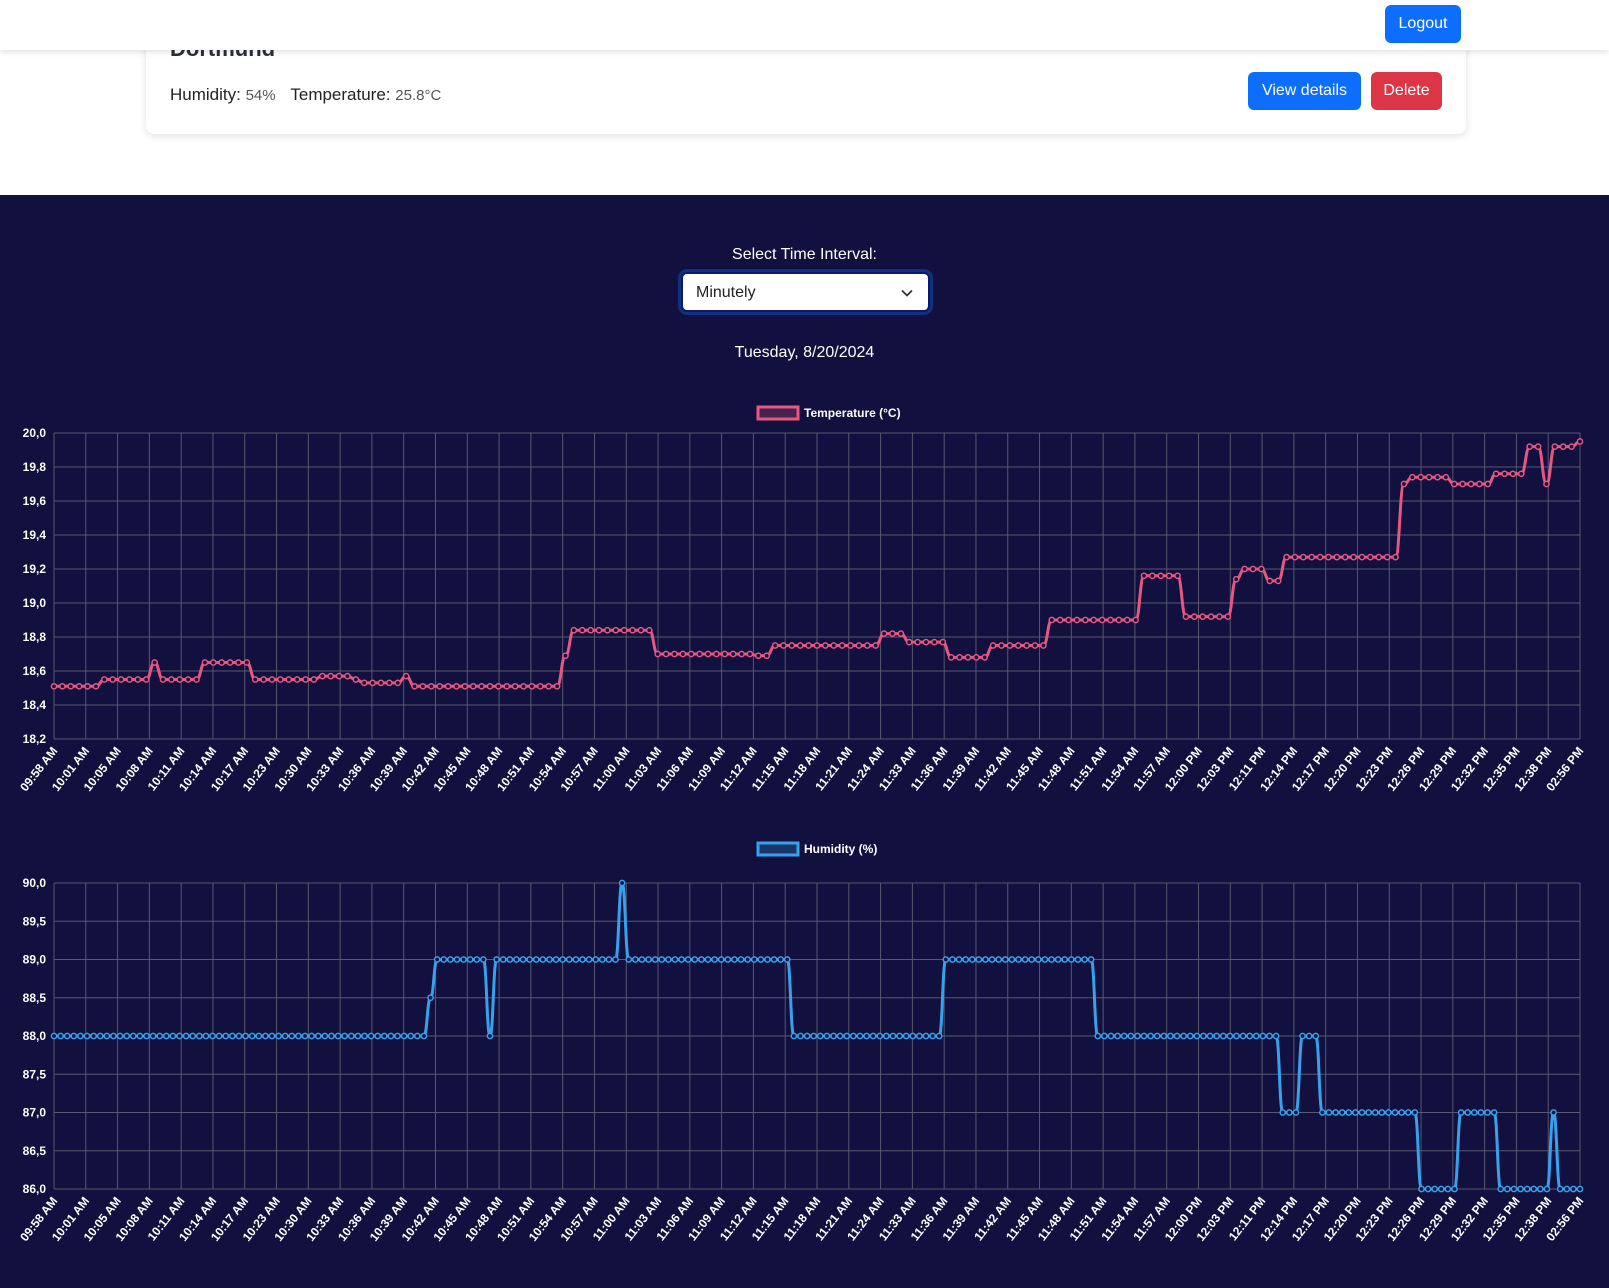 The height and width of the screenshot is (1288, 1609). What do you see at coordinates (1304, 91) in the screenshot?
I see `view-details-button: View details` at bounding box center [1304, 91].